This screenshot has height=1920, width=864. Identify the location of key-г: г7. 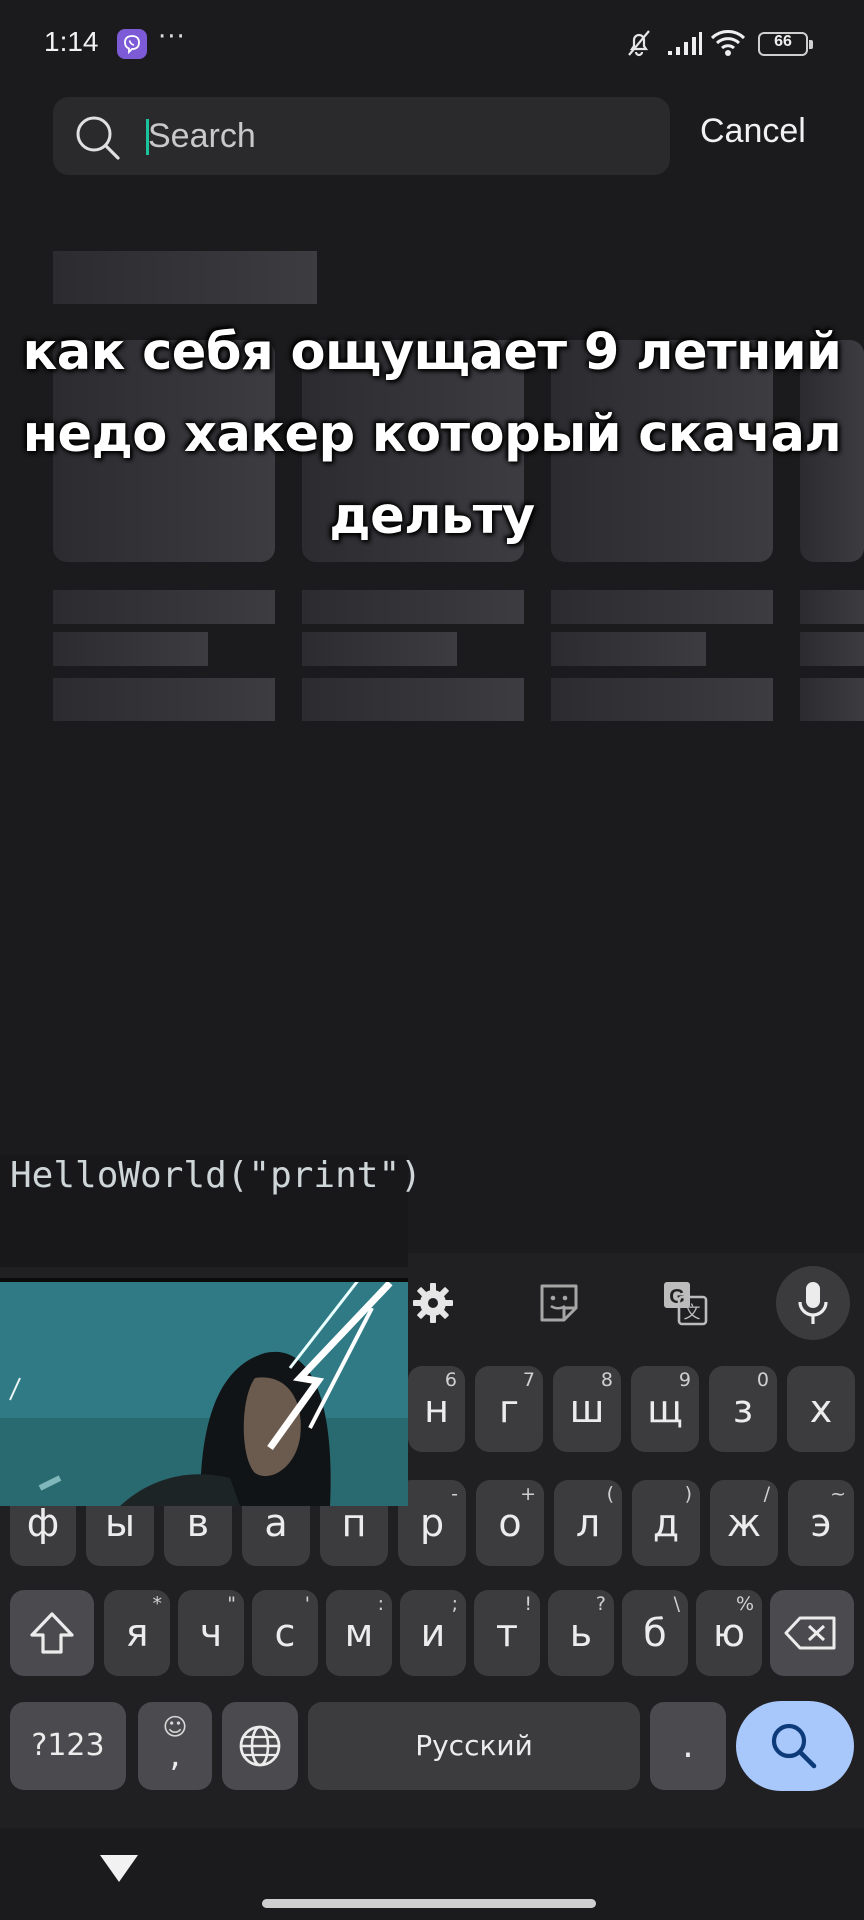
(509, 1409).